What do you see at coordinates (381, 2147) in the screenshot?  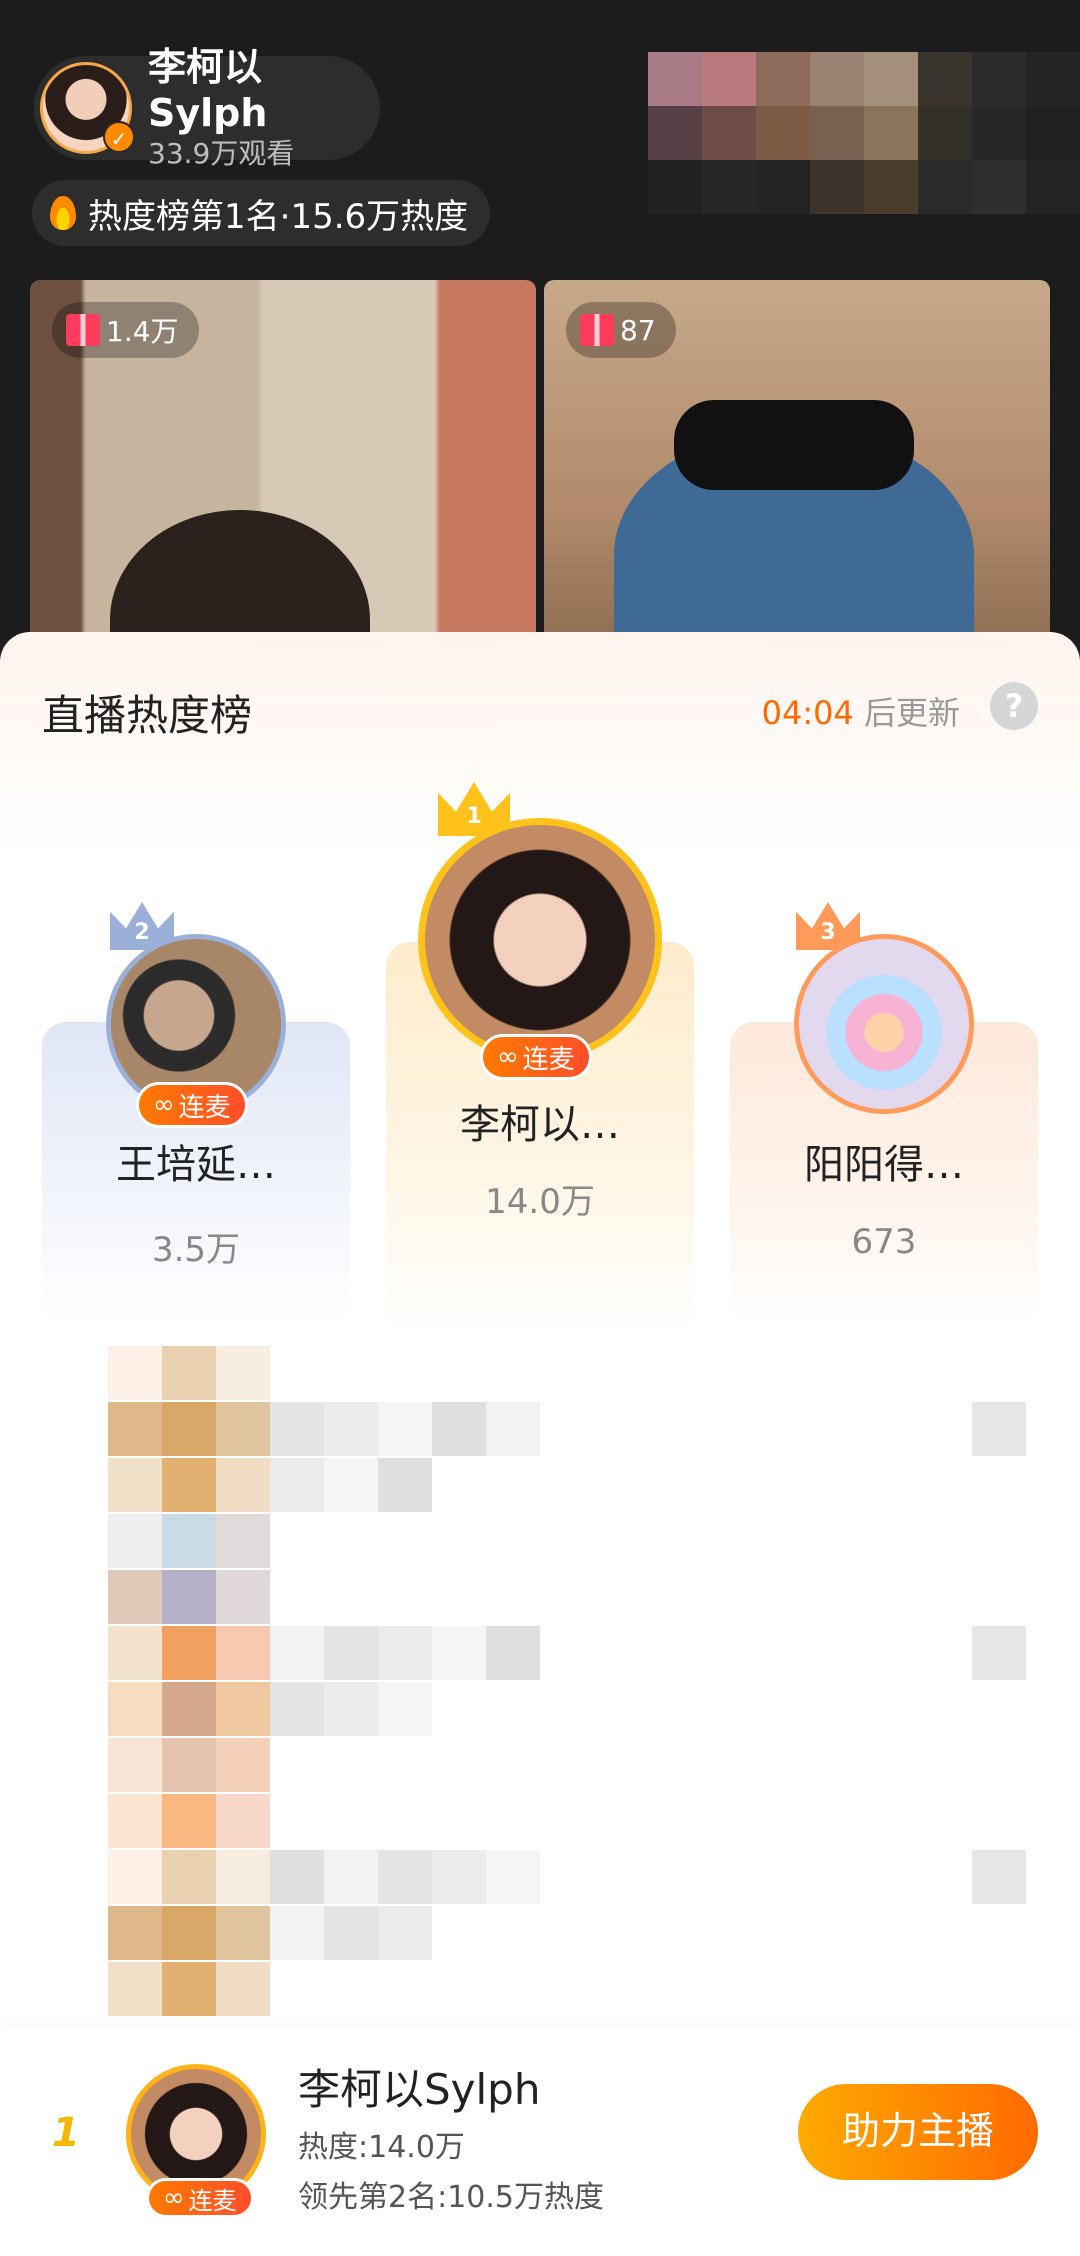 I see `current-host-heat: 热度:14.0万` at bounding box center [381, 2147].